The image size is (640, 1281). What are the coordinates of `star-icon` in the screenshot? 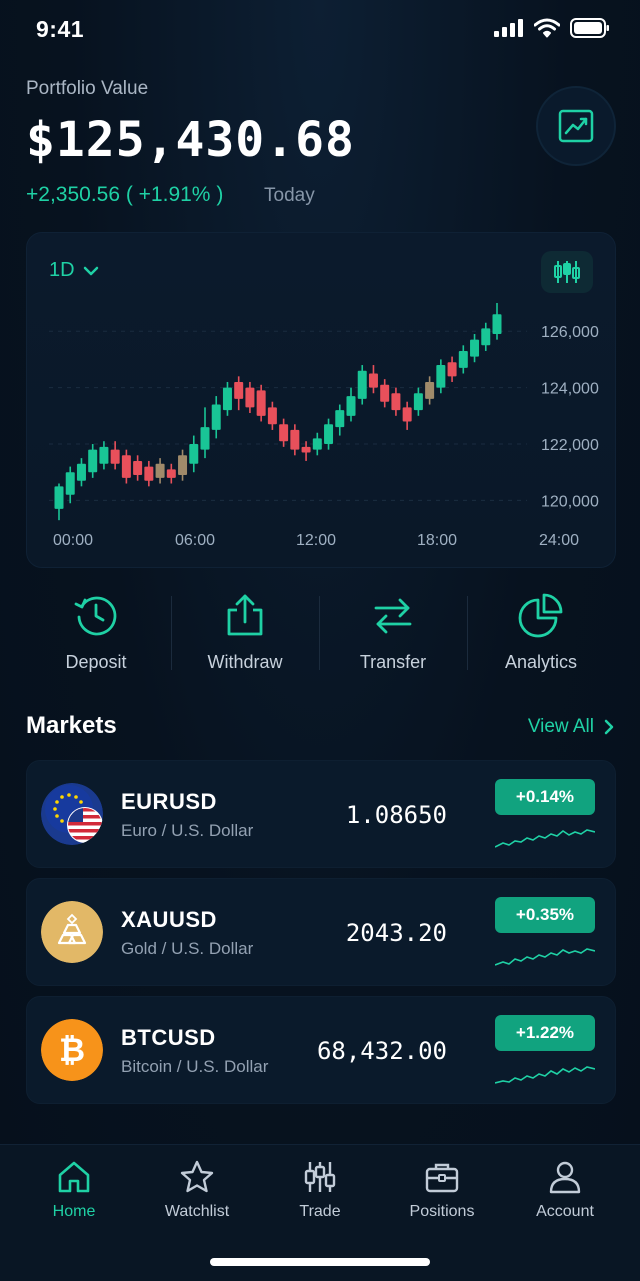 It's located at (197, 1176).